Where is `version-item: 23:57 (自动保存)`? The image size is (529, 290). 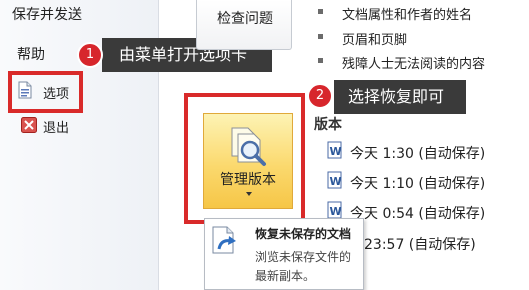 version-item: 23:57 (自动保存) is located at coordinates (420, 244).